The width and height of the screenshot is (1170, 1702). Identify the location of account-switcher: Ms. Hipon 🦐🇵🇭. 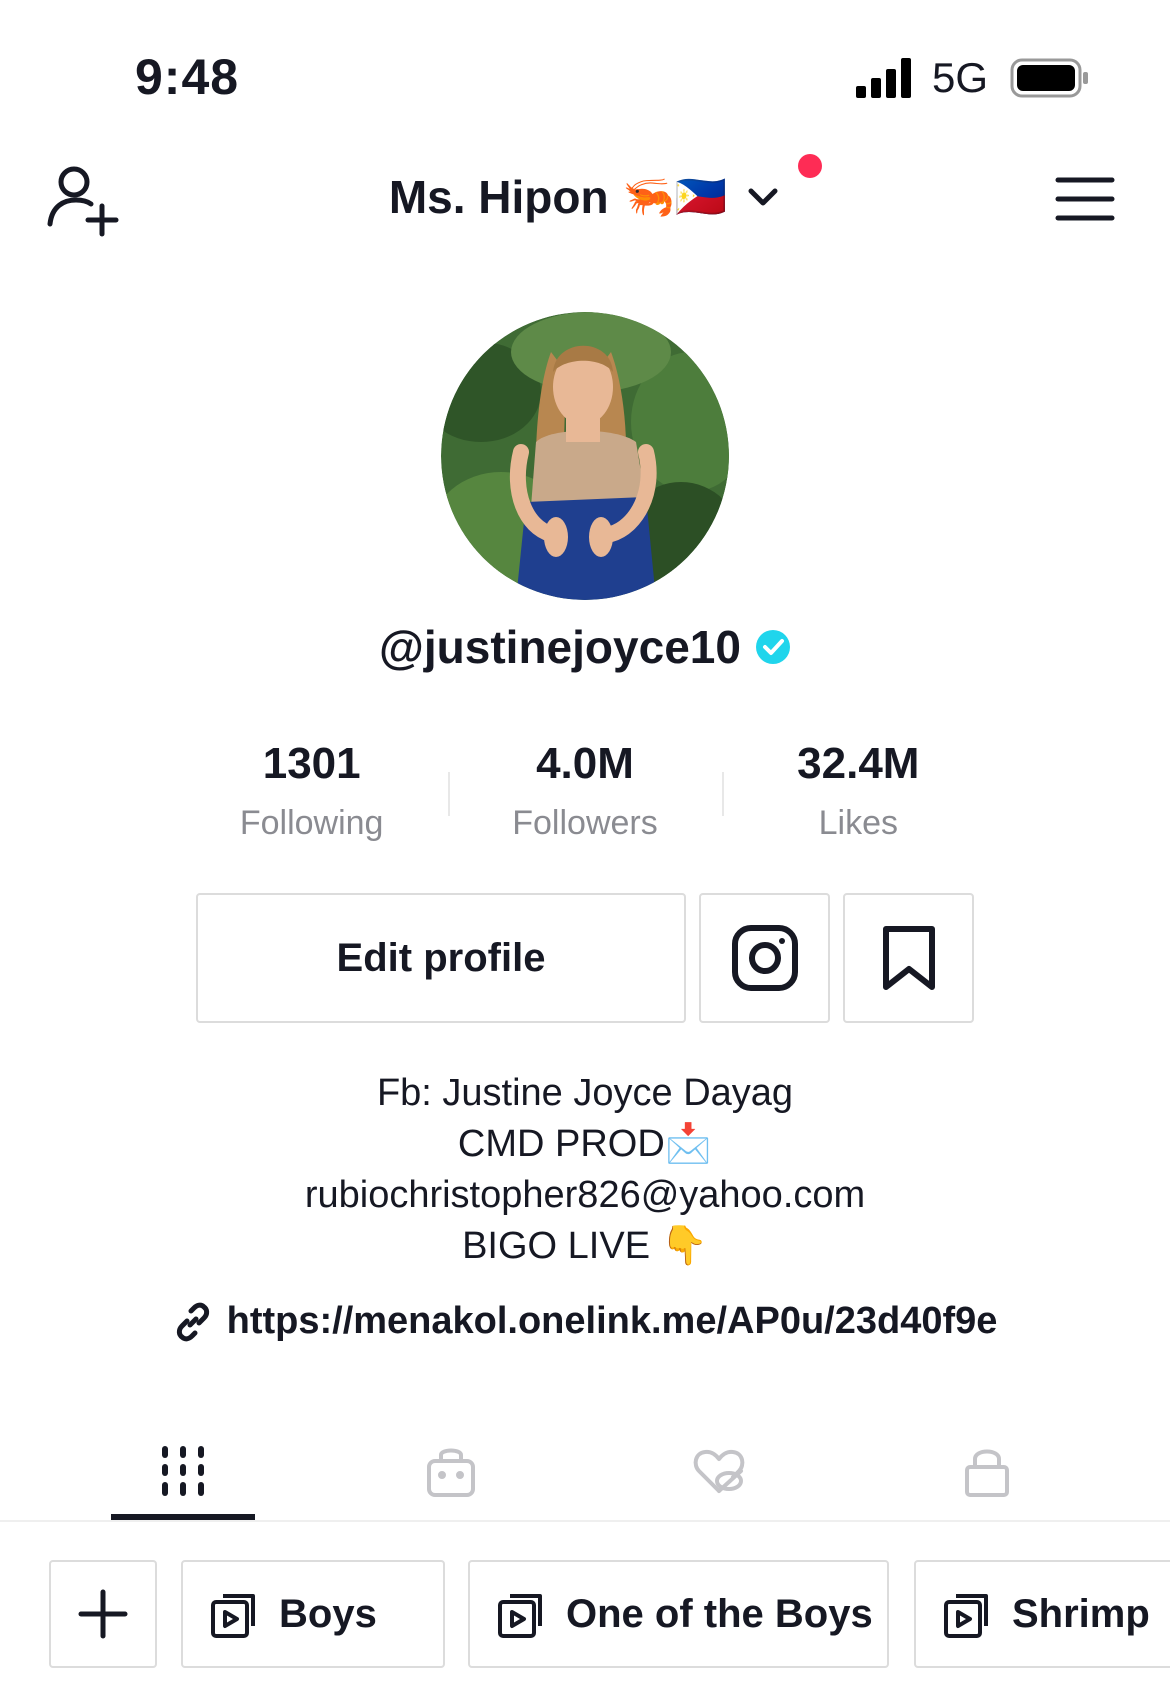
(585, 197).